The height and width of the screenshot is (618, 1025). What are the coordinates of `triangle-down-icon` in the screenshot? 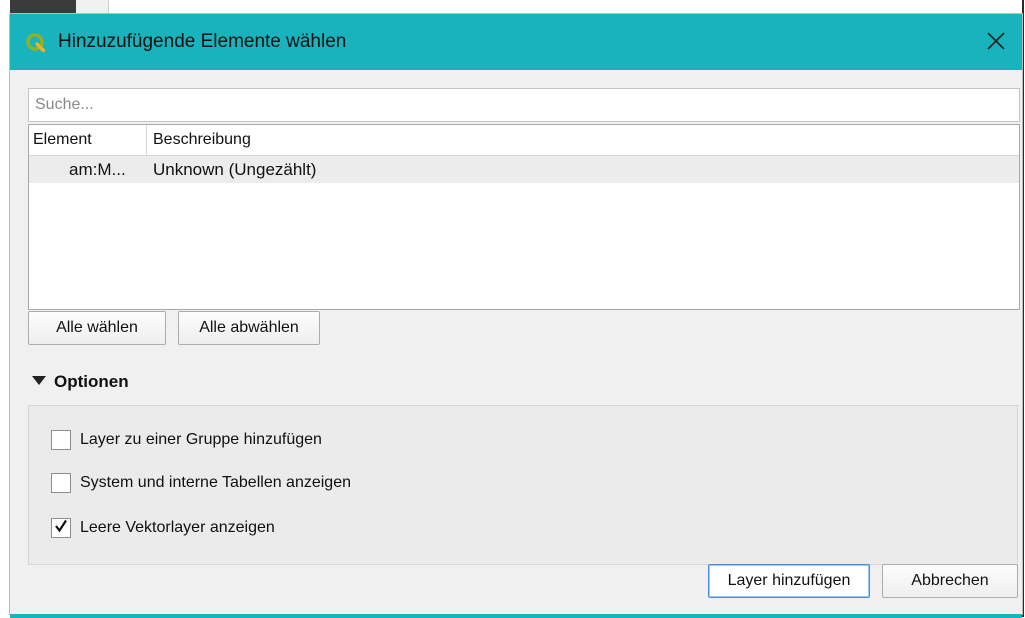 It's located at (39, 382).